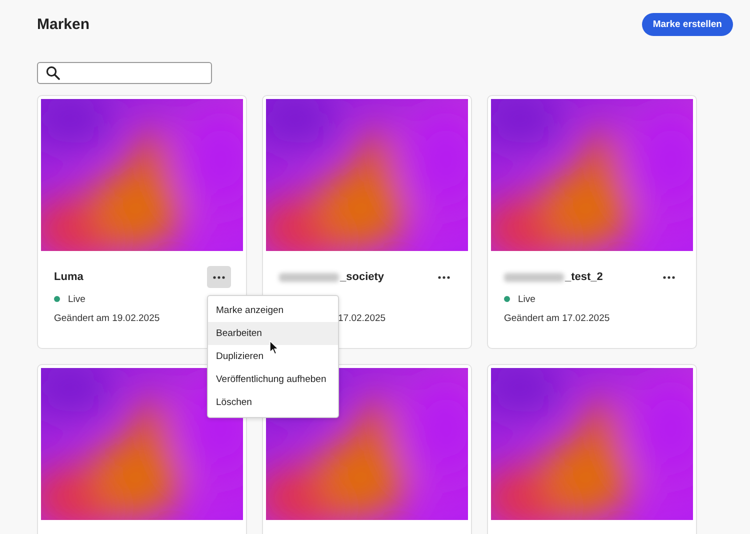  What do you see at coordinates (63, 24) in the screenshot?
I see `page-title: Marken` at bounding box center [63, 24].